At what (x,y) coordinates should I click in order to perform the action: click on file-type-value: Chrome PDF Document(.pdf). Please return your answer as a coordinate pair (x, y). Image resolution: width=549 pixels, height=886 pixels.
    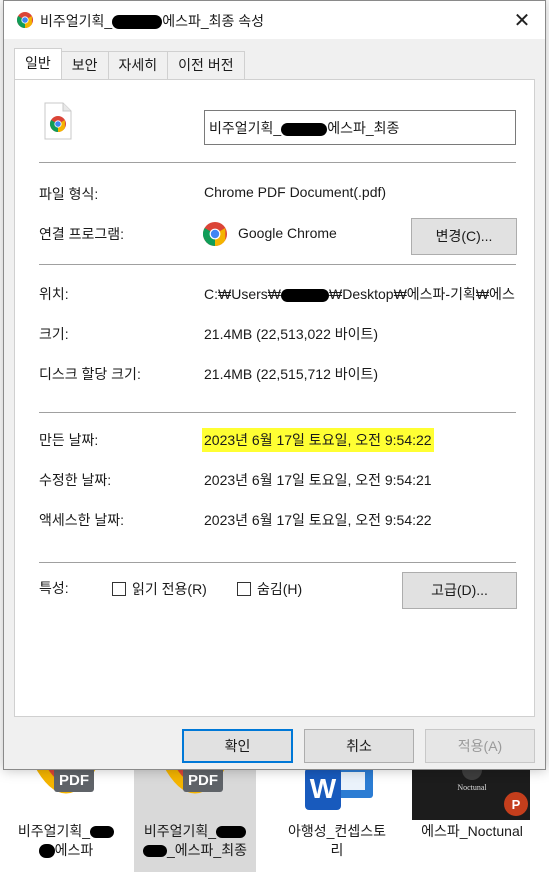
    Looking at the image, I should click on (295, 192).